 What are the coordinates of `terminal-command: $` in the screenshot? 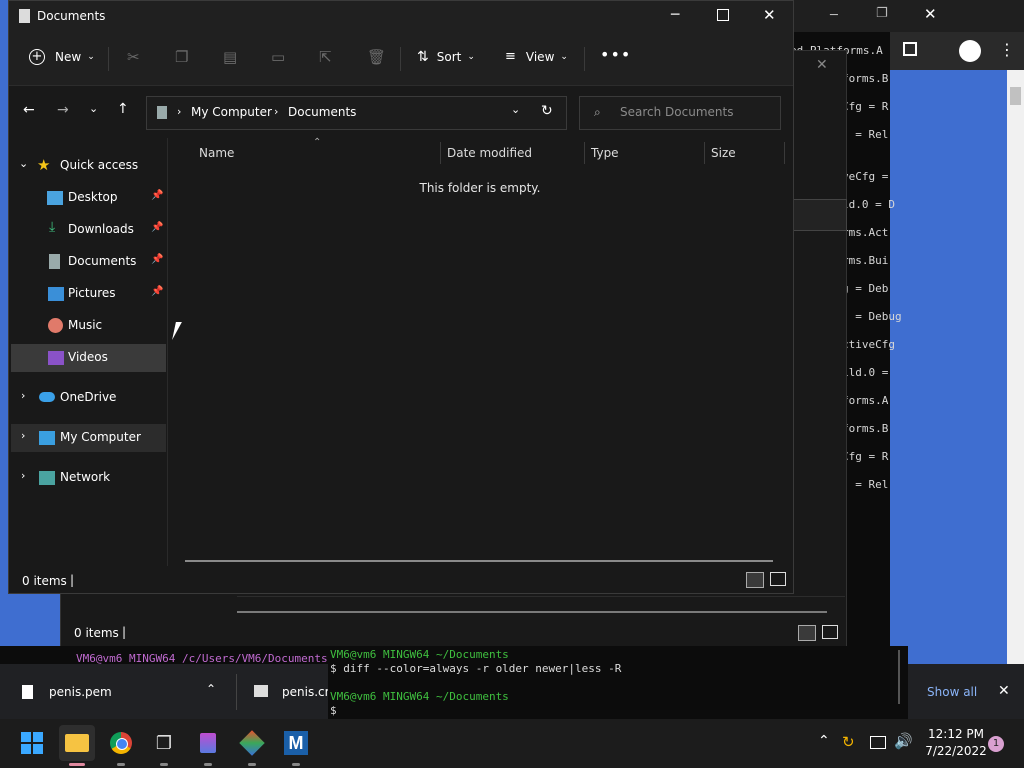 It's located at (333, 710).